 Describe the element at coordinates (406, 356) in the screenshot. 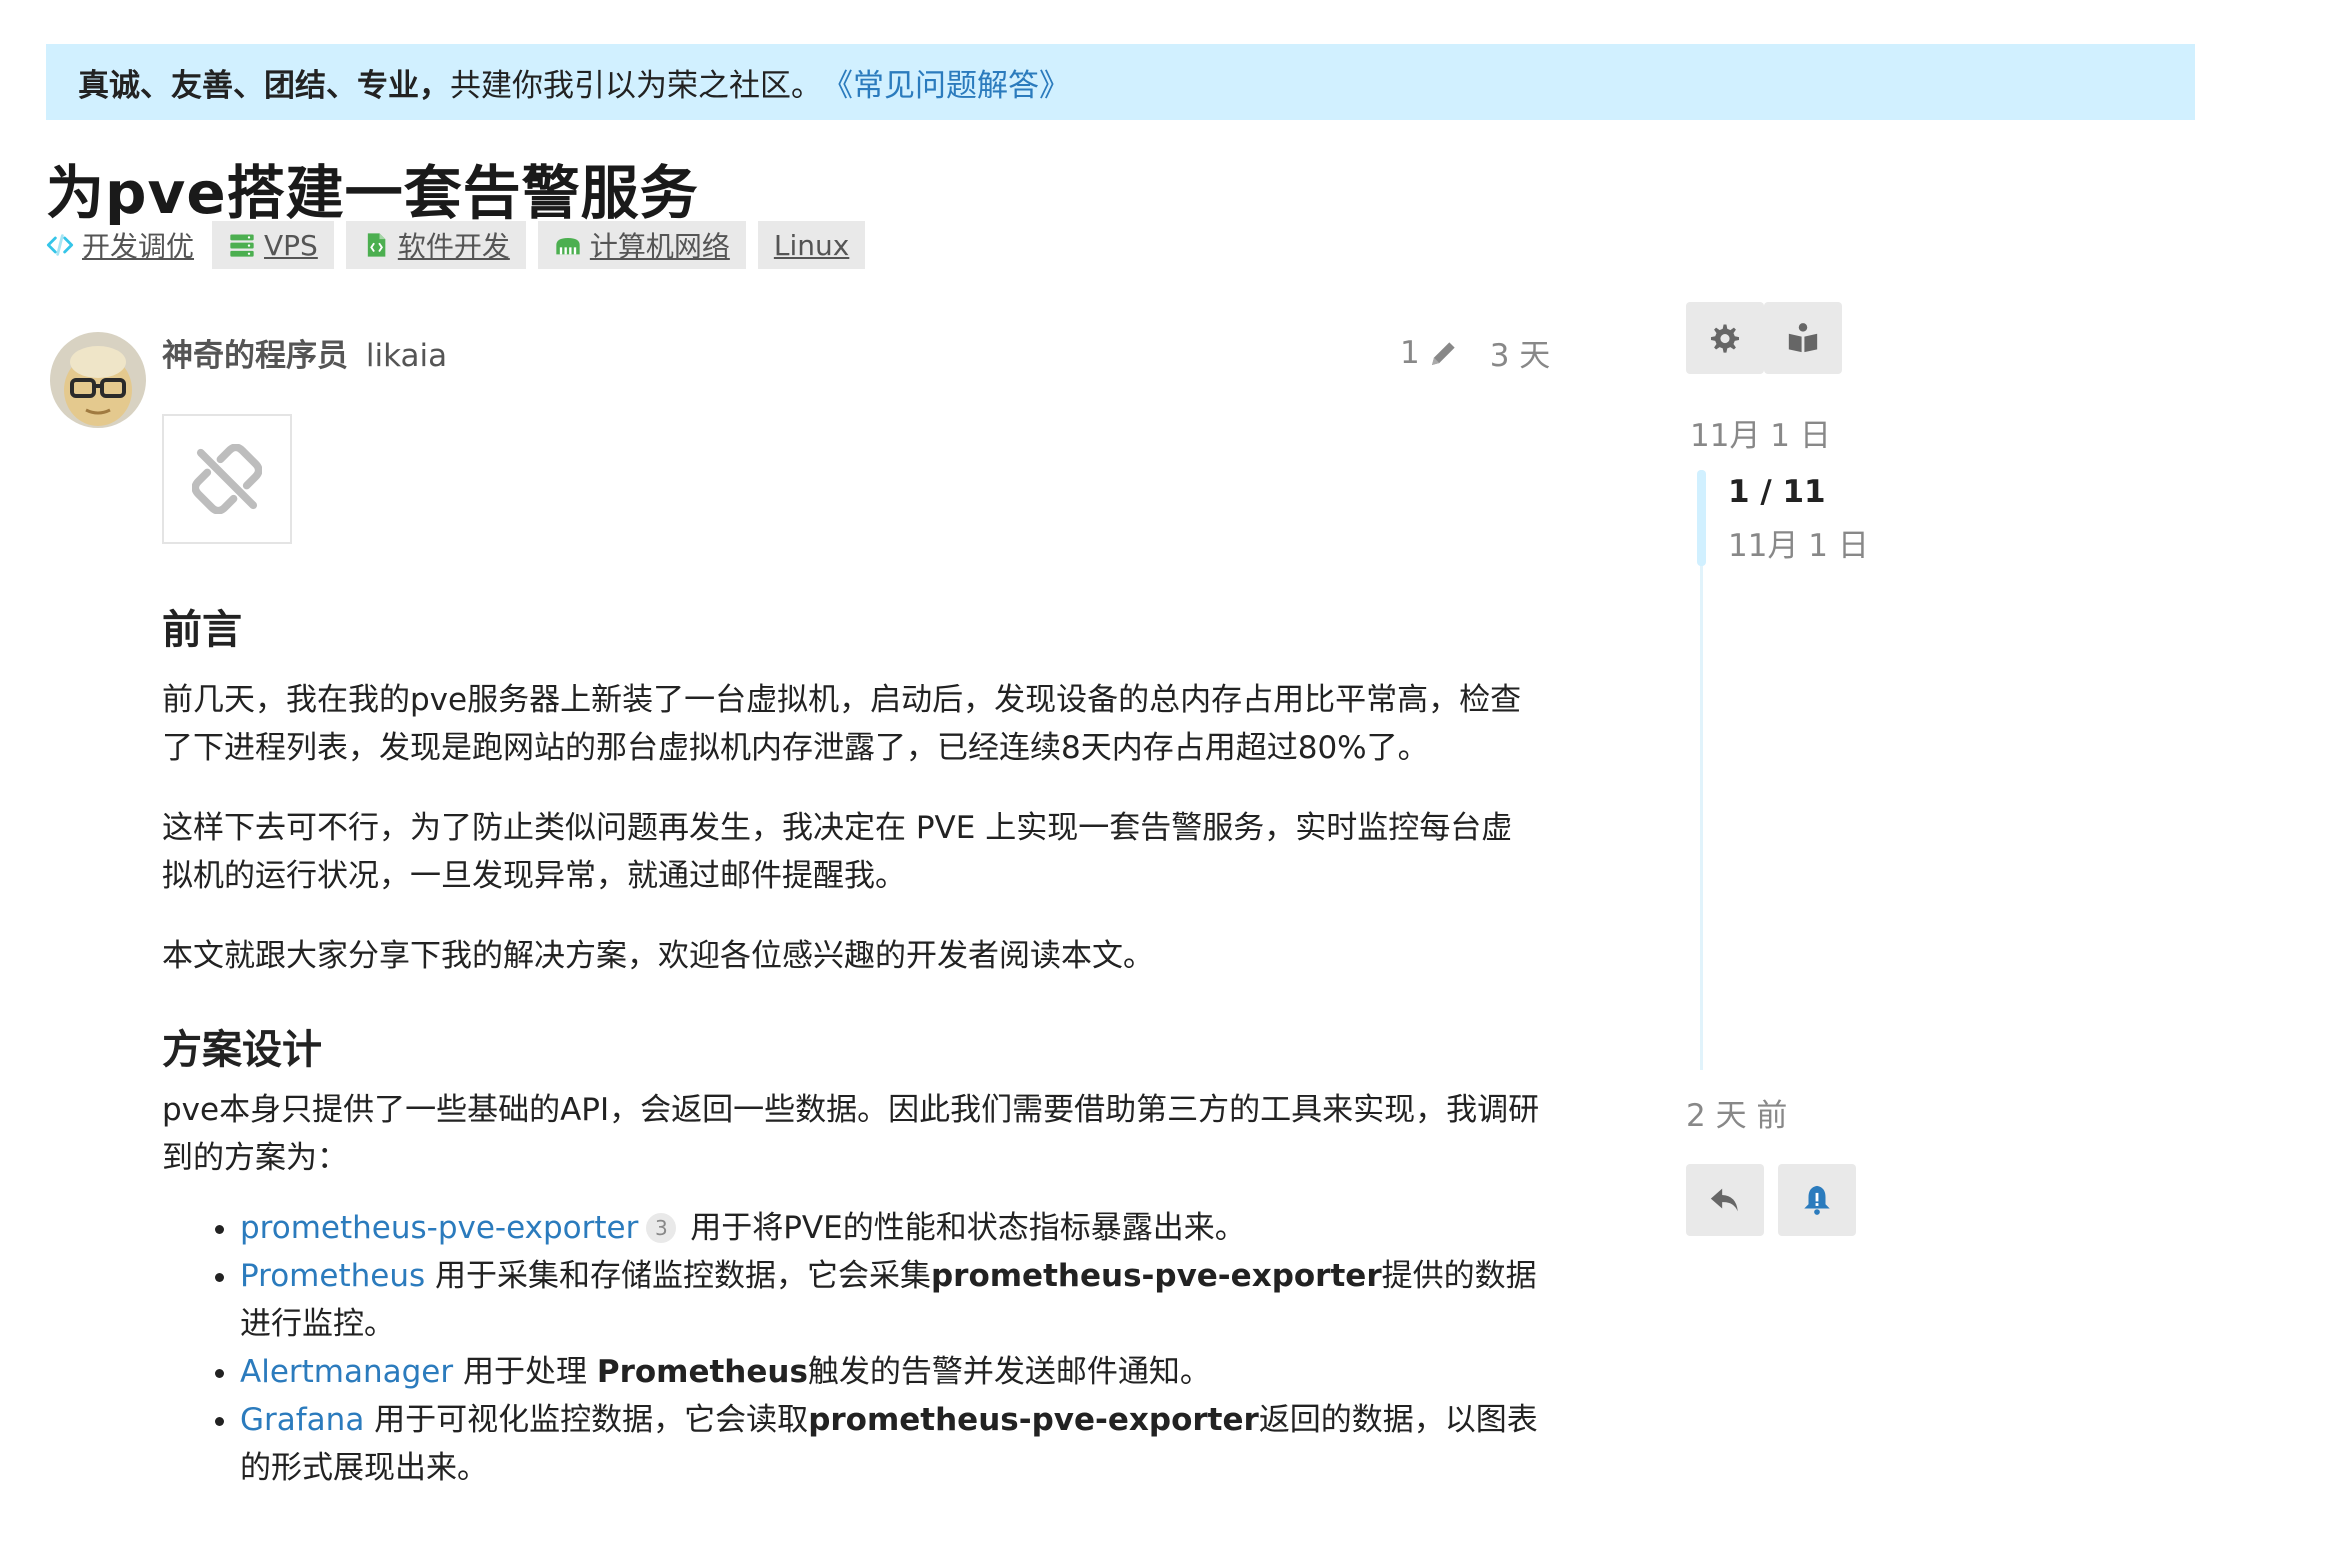

I see `author-username: likaia` at that location.